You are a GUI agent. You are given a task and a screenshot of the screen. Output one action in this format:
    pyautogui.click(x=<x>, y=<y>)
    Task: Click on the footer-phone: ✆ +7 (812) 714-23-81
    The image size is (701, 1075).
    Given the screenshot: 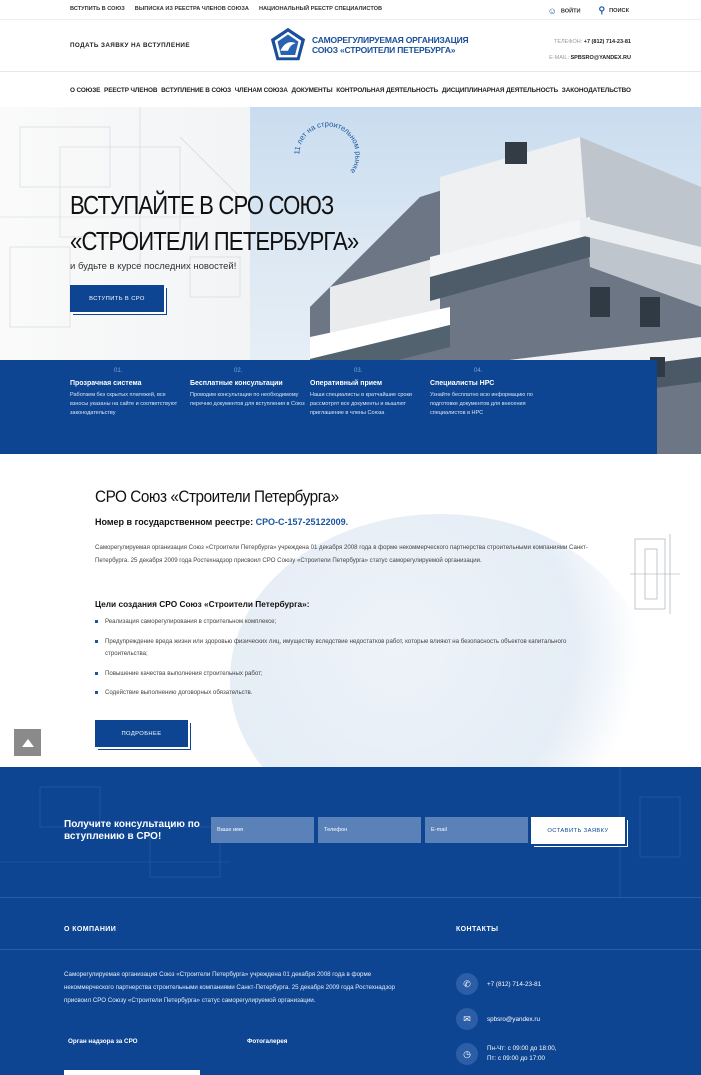 What is the action you would take?
    pyautogui.click(x=498, y=984)
    